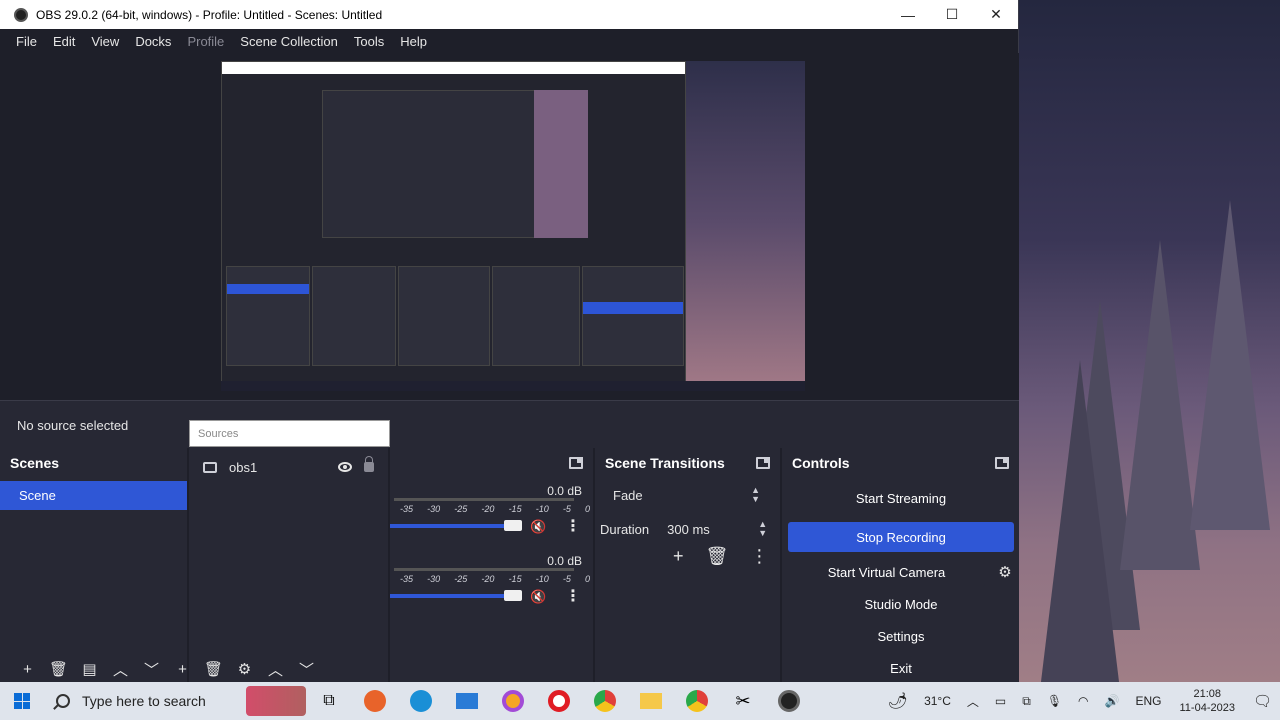 This screenshot has height=720, width=1280. Describe the element at coordinates (1005, 572) in the screenshot. I see `gear-icon: ⚙` at that location.